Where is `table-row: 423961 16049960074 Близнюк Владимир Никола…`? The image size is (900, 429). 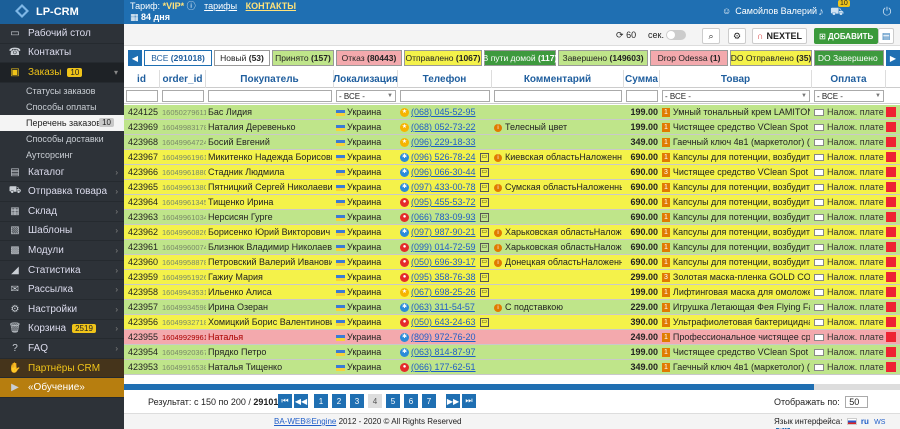
table-row: 423961 16049960074 Близнюк Владимир Никола… is located at coordinates (512, 247).